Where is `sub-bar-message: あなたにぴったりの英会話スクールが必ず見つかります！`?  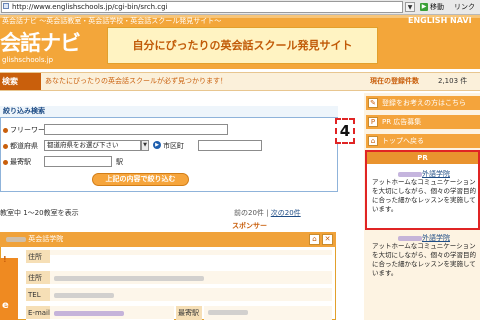
sub-bar-message: あなたにぴったりの英会話スクールが必ず見つかります！ is located at coordinates (136, 81).